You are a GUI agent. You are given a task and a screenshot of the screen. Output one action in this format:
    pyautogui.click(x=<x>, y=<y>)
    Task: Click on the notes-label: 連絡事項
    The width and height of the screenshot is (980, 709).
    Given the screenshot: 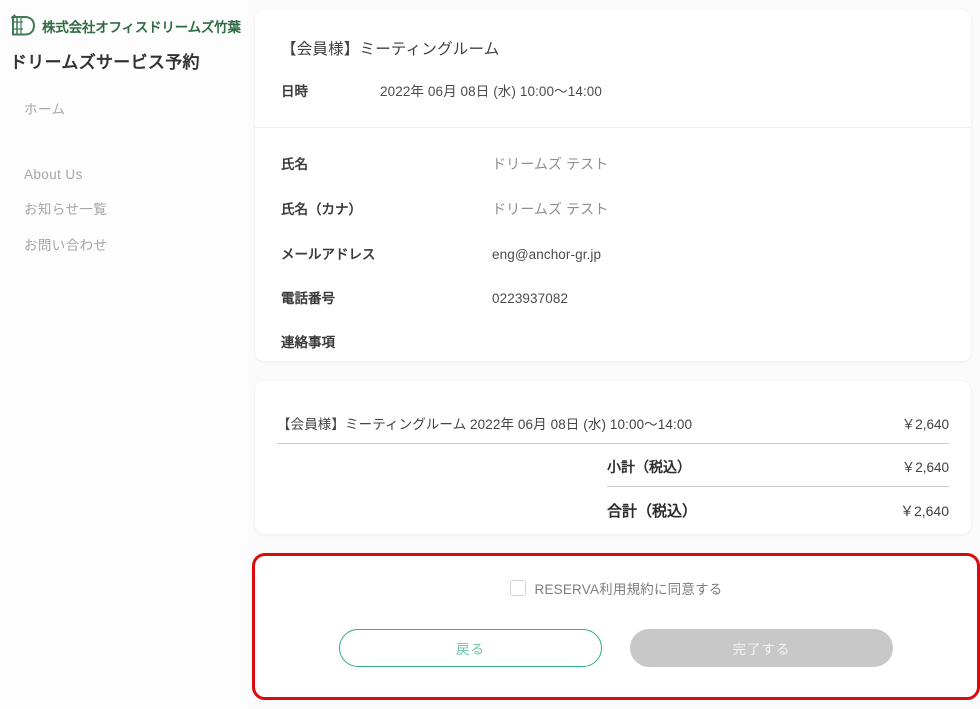 What is the action you would take?
    pyautogui.click(x=308, y=342)
    